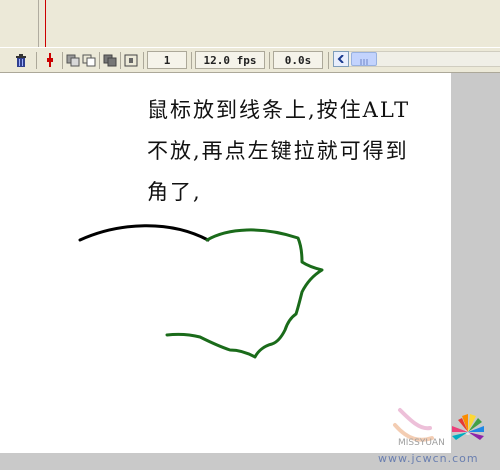 This screenshot has width=500, height=470. I want to click on watermark-subtext: MISSYUAN, so click(421, 443).